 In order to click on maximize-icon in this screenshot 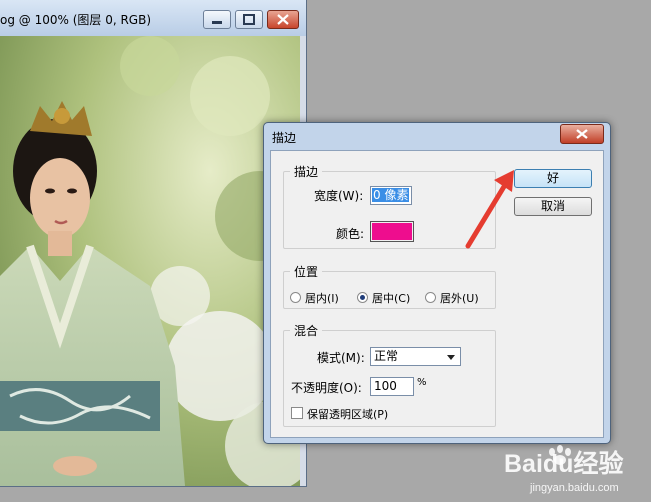, I will do `click(249, 19)`.